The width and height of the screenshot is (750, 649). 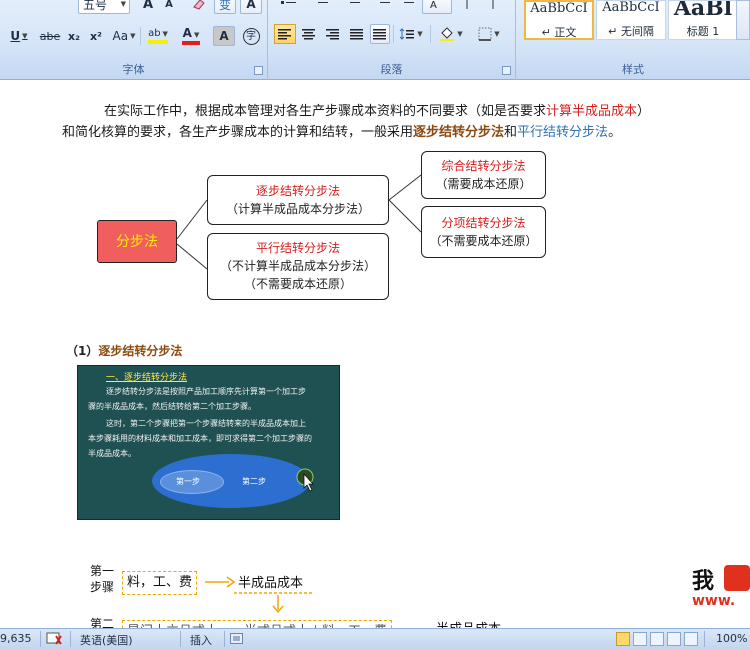 What do you see at coordinates (191, 36) in the screenshot?
I see `font-color-button: A ▼` at bounding box center [191, 36].